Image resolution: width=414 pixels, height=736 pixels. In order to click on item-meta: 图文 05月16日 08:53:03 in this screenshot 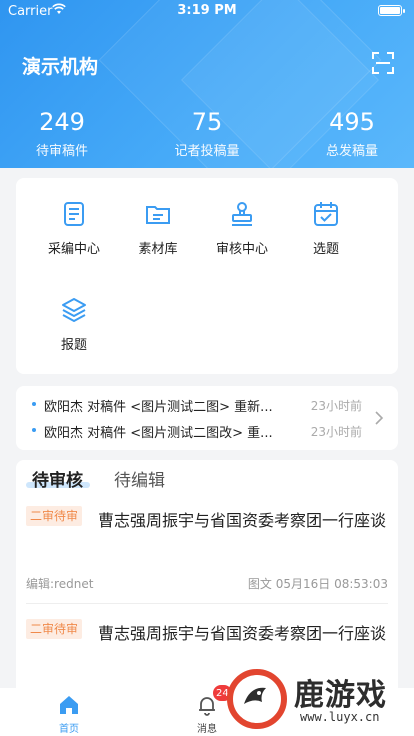, I will do `click(317, 584)`.